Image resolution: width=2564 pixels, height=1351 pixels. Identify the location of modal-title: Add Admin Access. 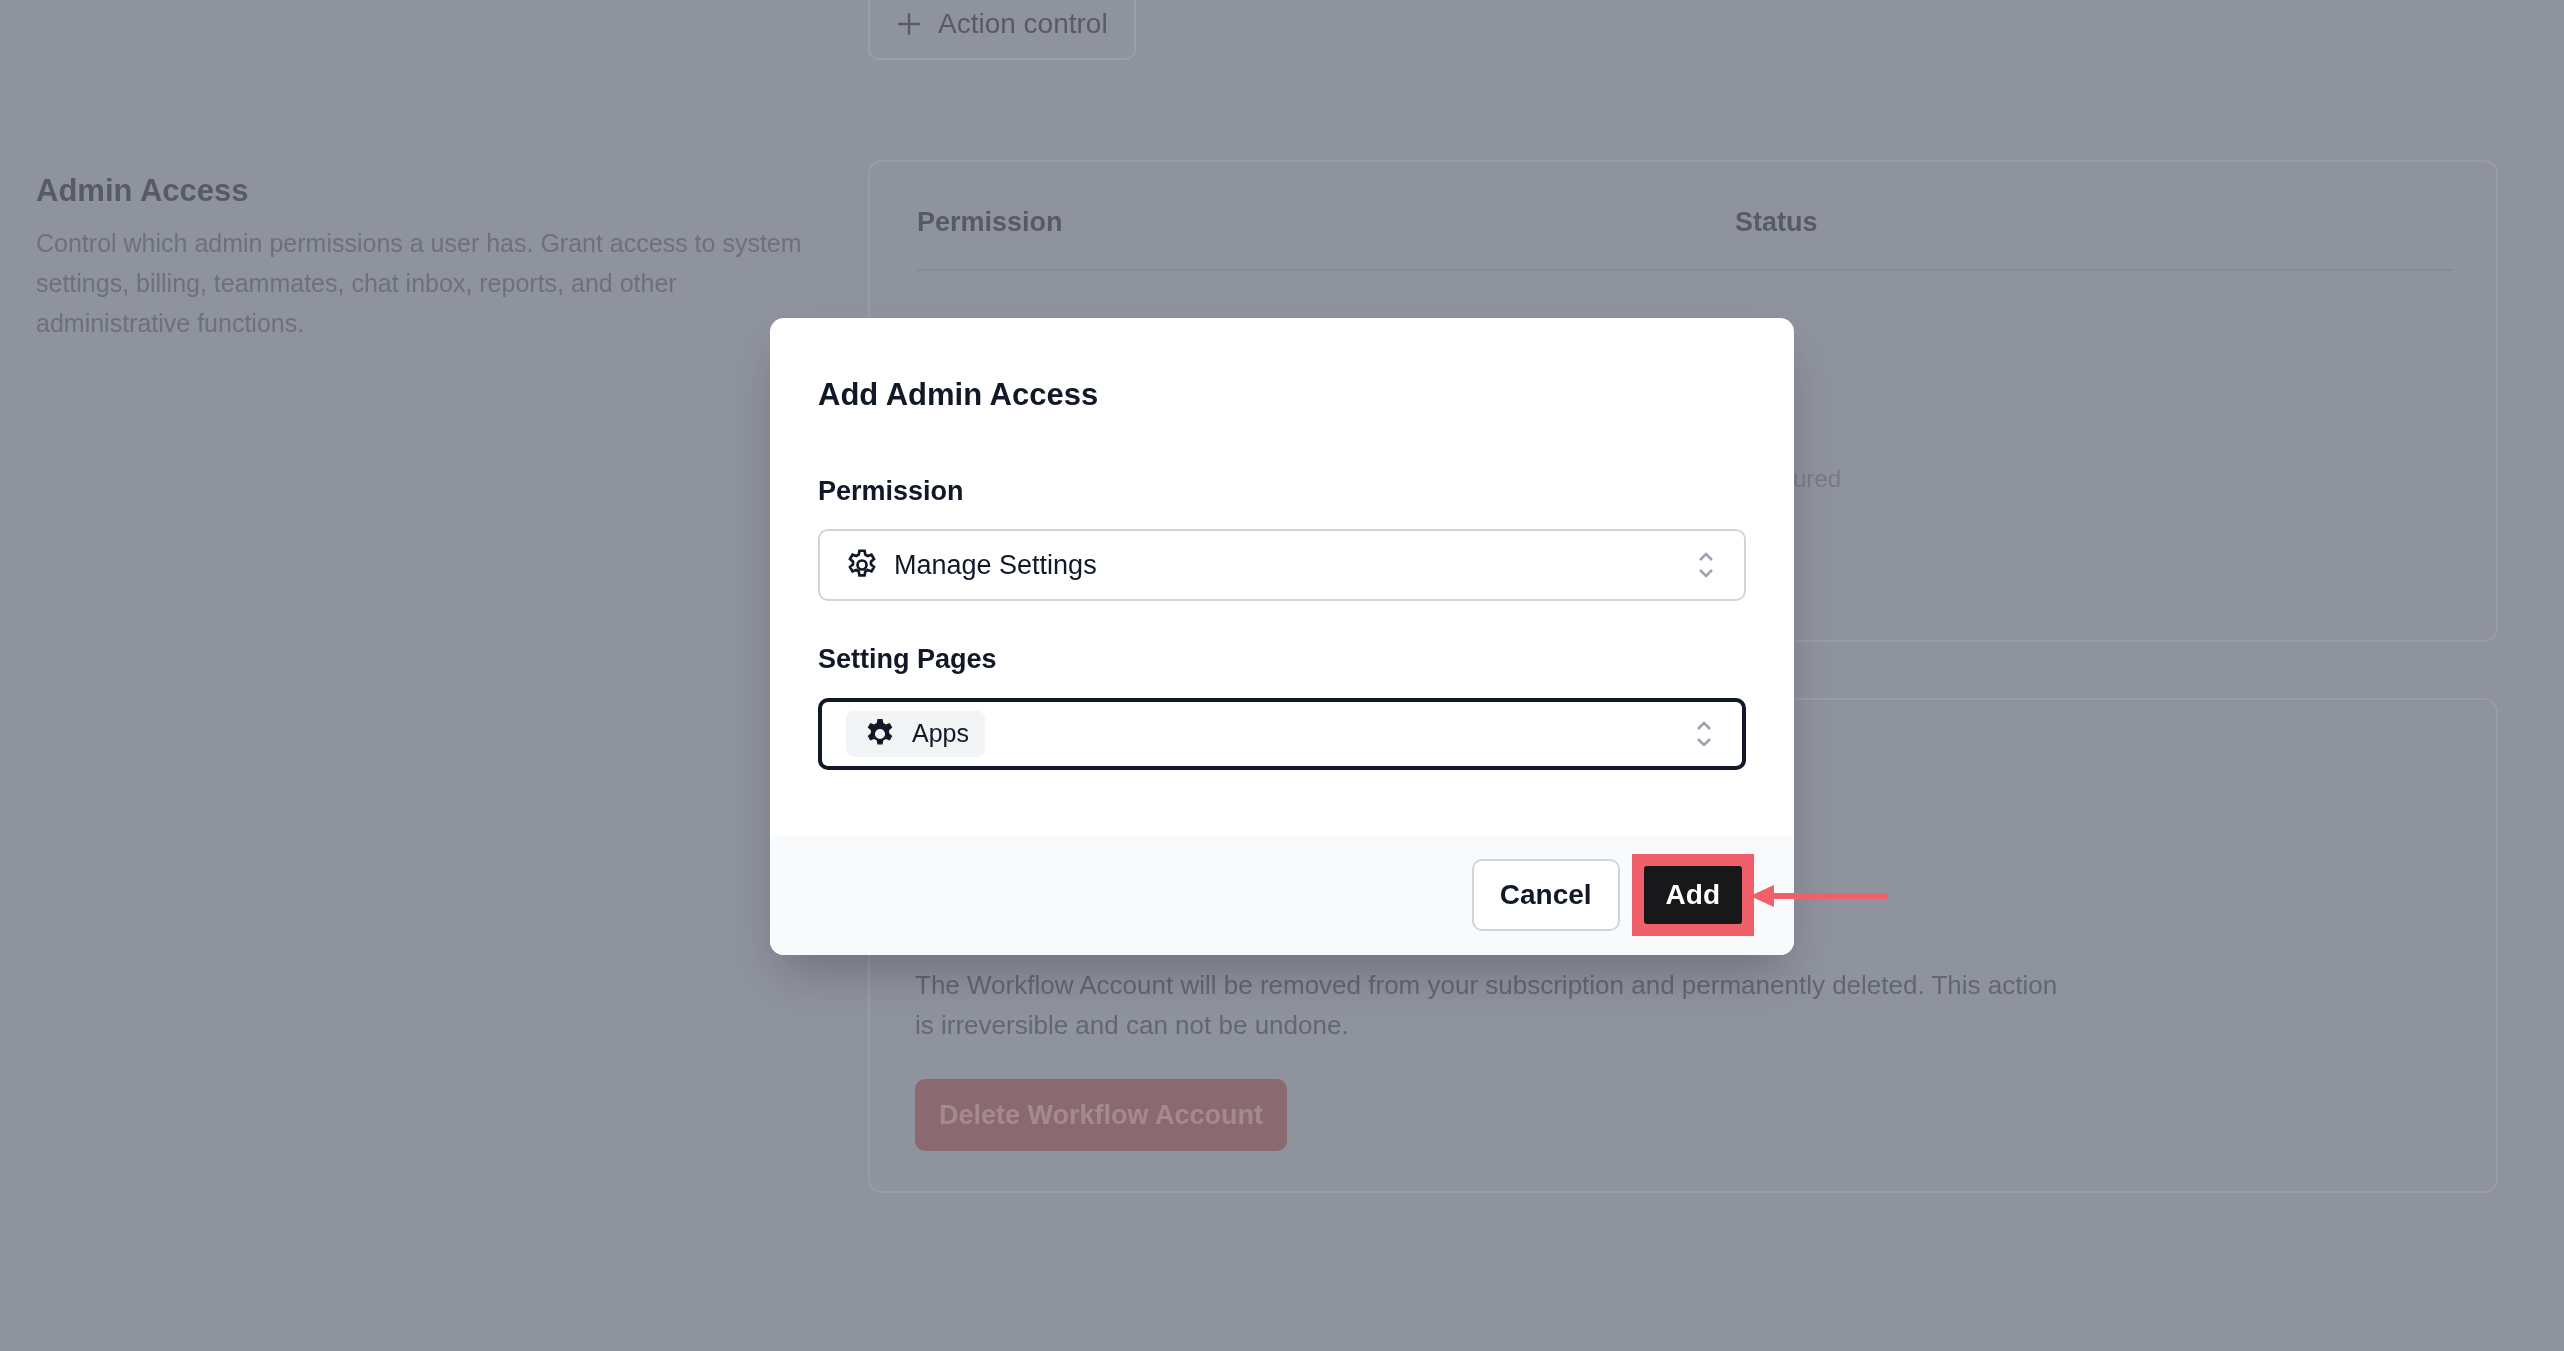
(959, 395).